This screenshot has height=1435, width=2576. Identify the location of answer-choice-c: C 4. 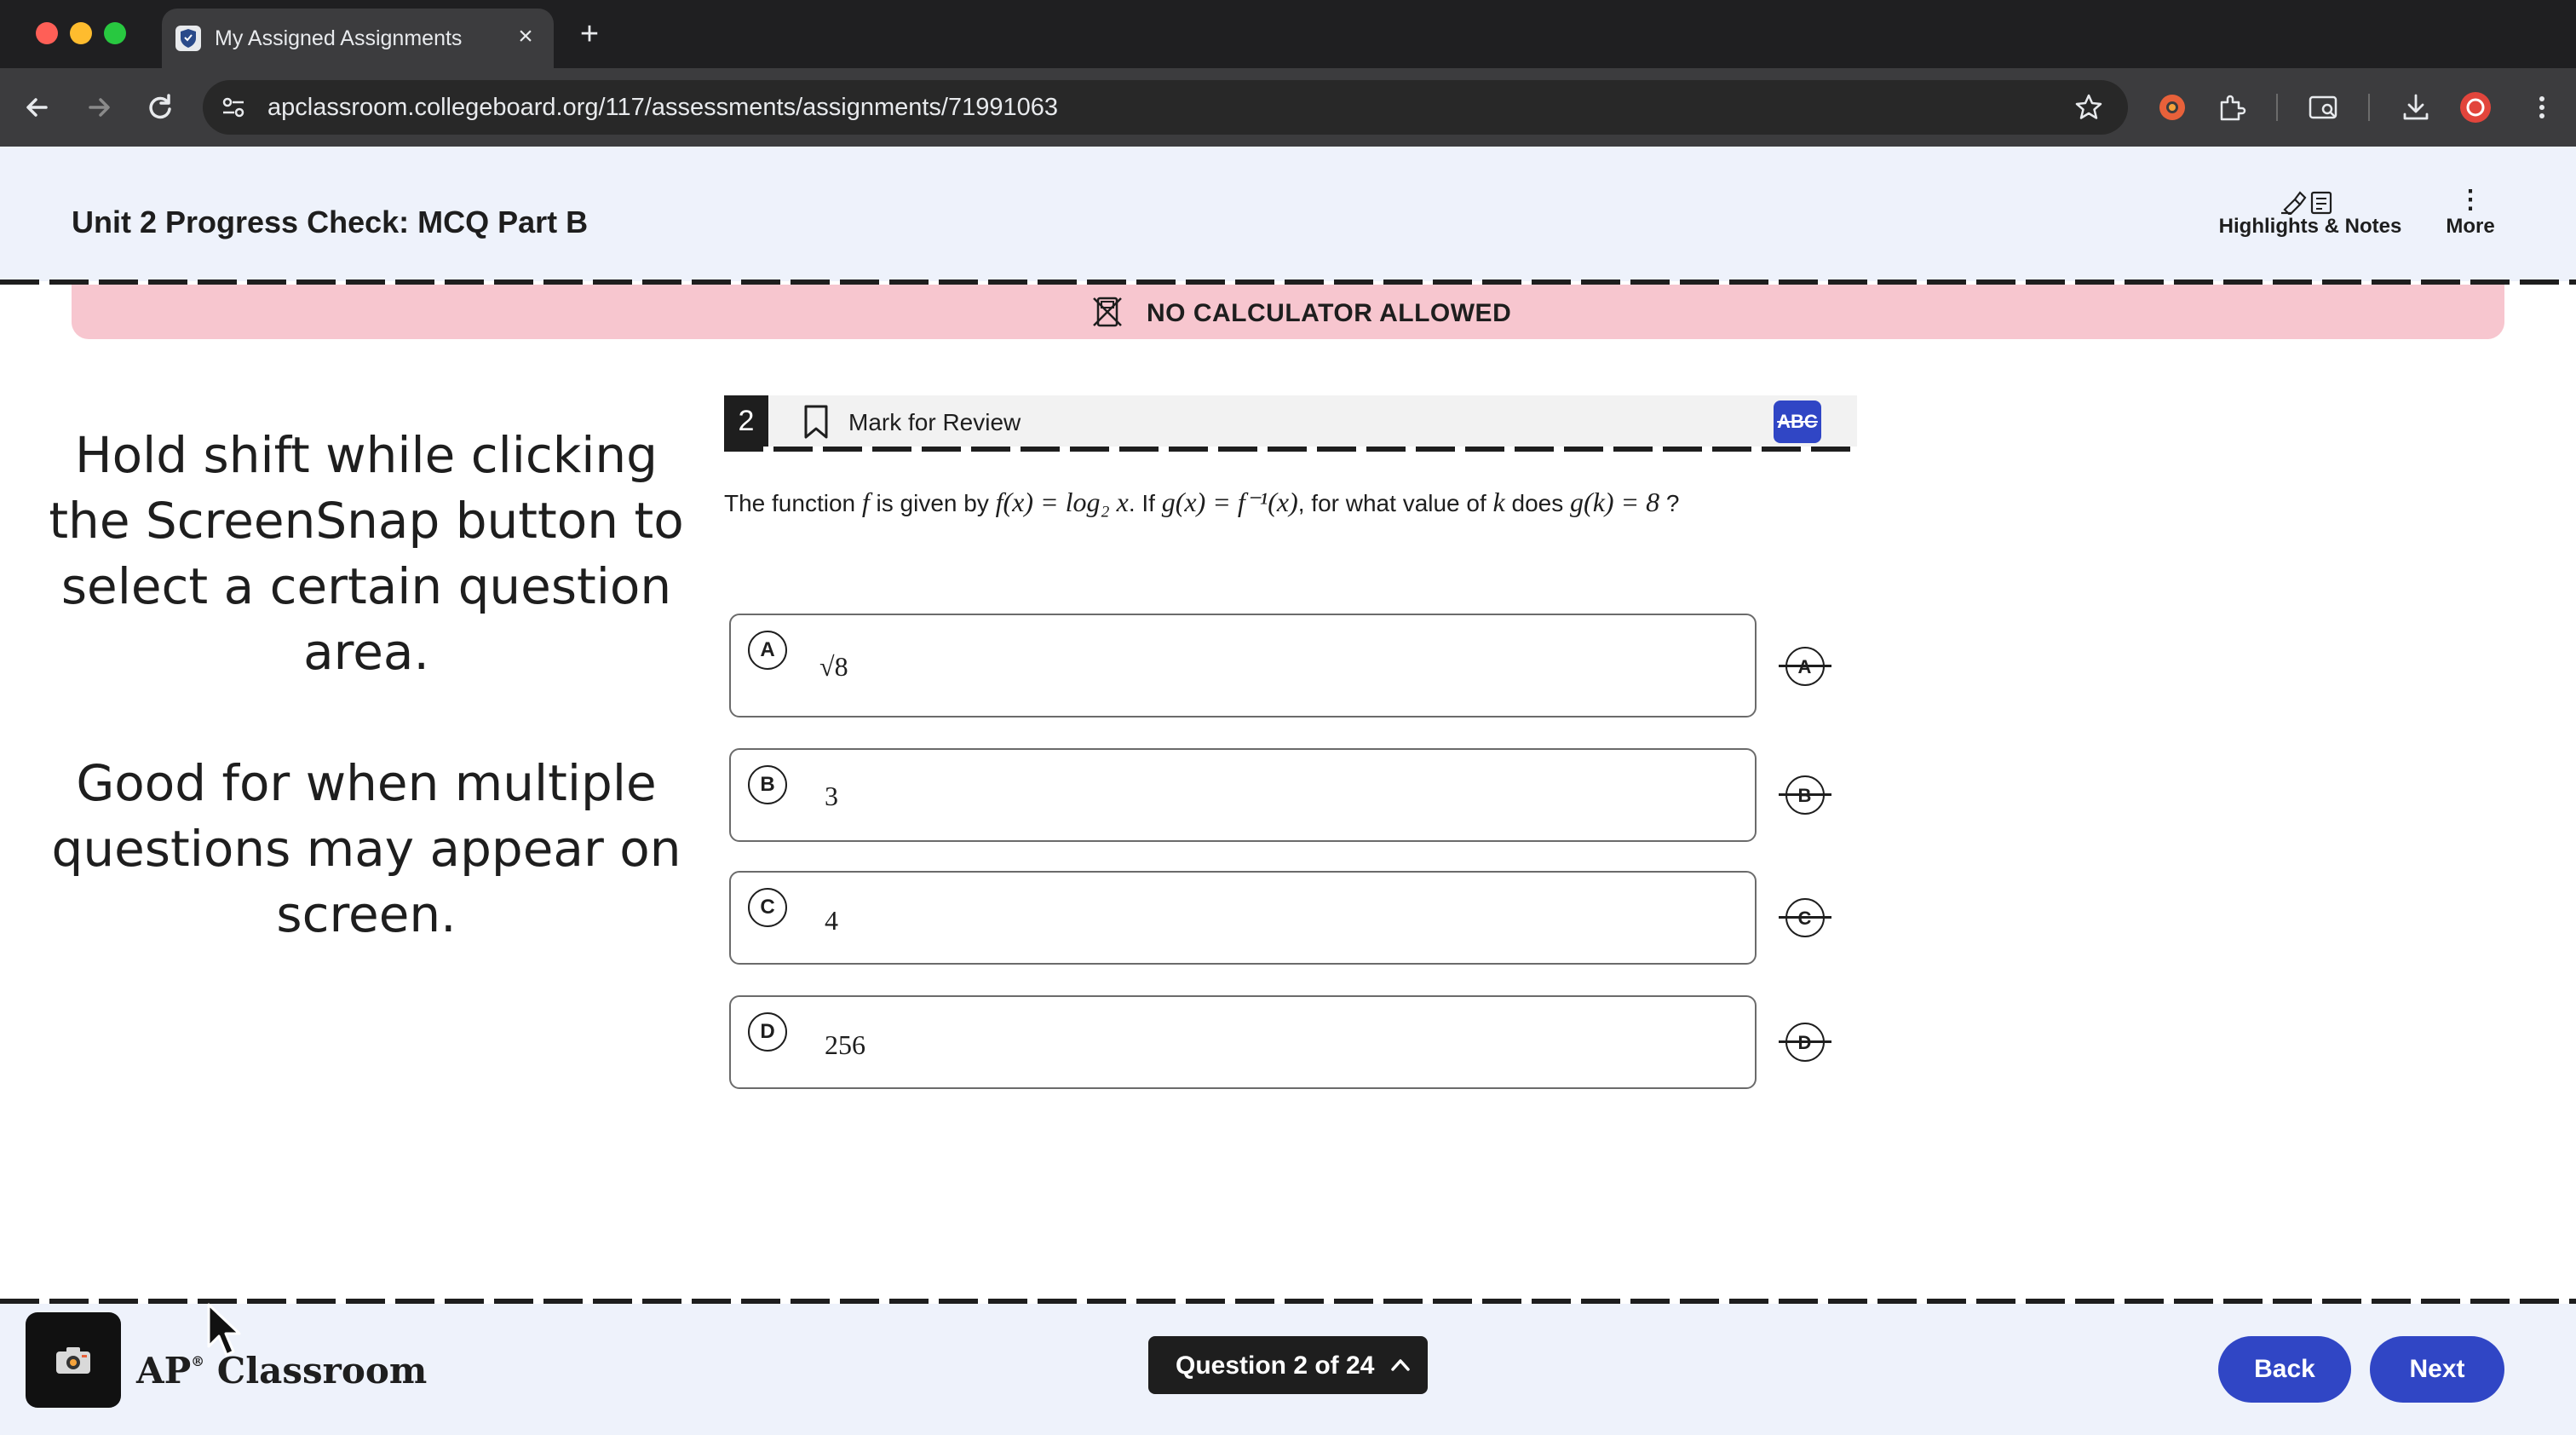
(1243, 918).